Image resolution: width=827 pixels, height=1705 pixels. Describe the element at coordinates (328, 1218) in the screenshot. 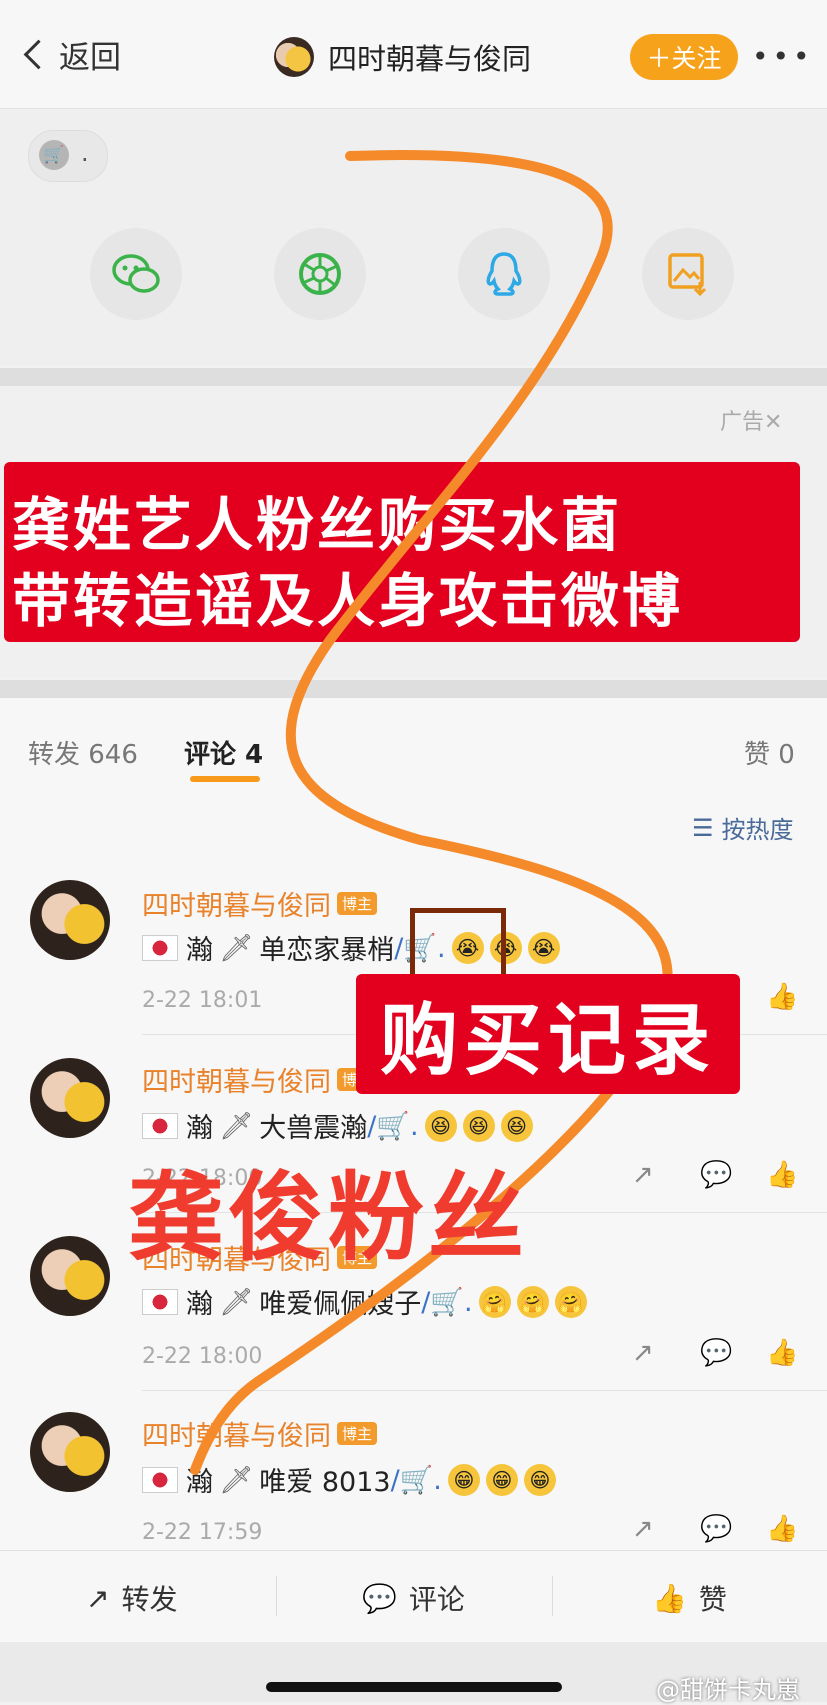

I see `fan-label: 龚俊粉丝` at that location.